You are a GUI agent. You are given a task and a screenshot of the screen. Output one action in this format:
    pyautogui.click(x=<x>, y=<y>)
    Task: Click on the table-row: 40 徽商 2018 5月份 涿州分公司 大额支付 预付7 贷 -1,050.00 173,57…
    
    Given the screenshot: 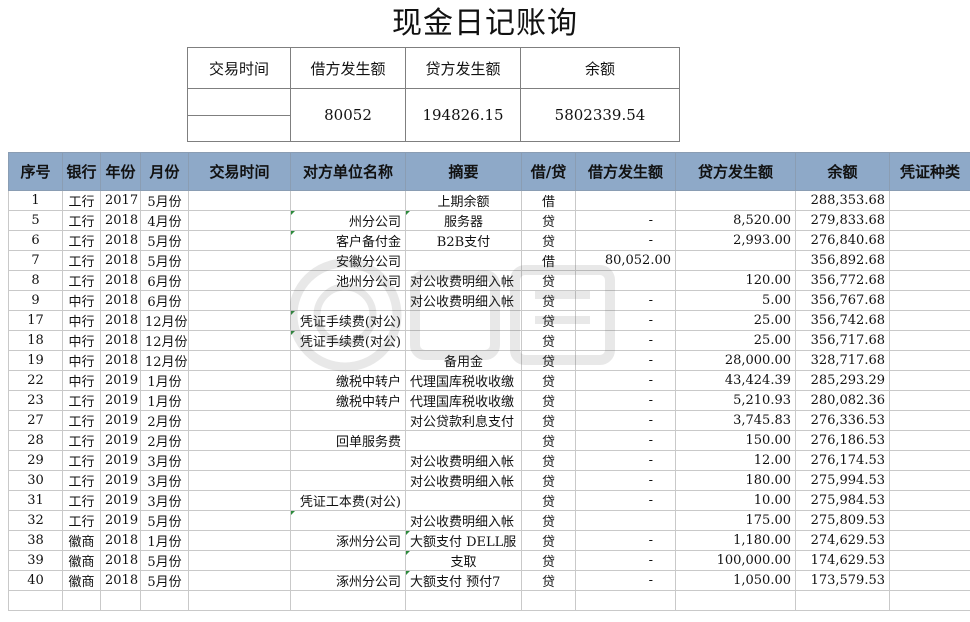 What is the action you would take?
    pyautogui.click(x=489, y=580)
    